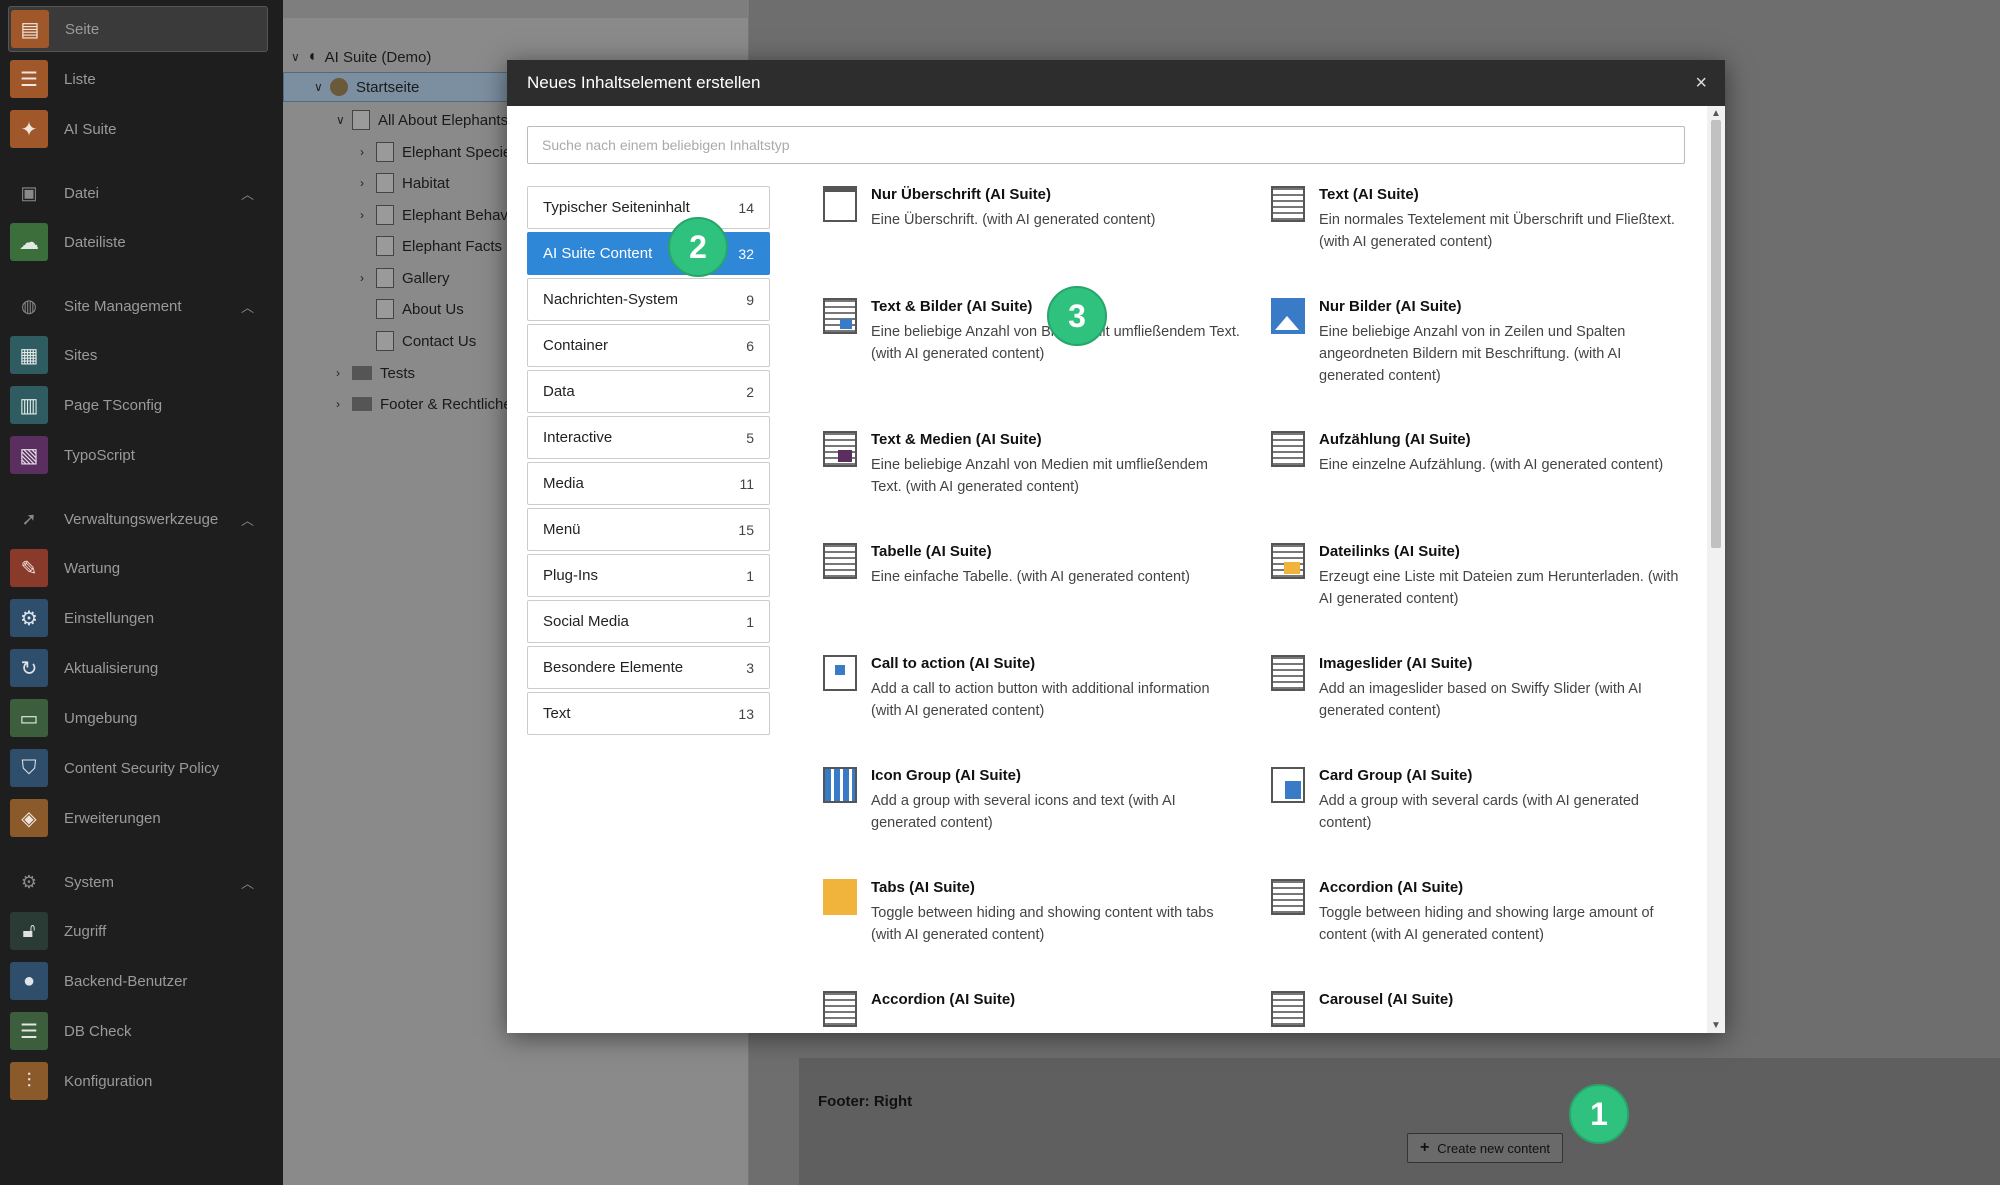  I want to click on wrench-icon: ✎, so click(29, 568).